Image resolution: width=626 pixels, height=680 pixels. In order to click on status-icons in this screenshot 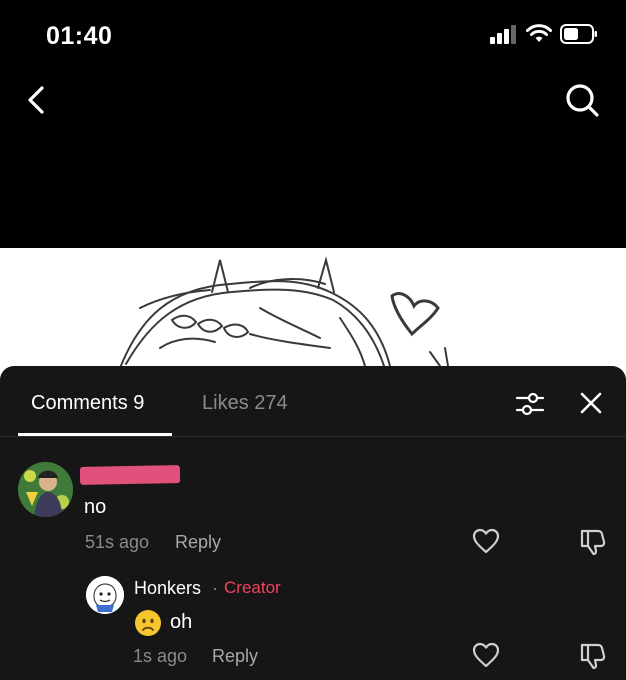, I will do `click(544, 36)`.